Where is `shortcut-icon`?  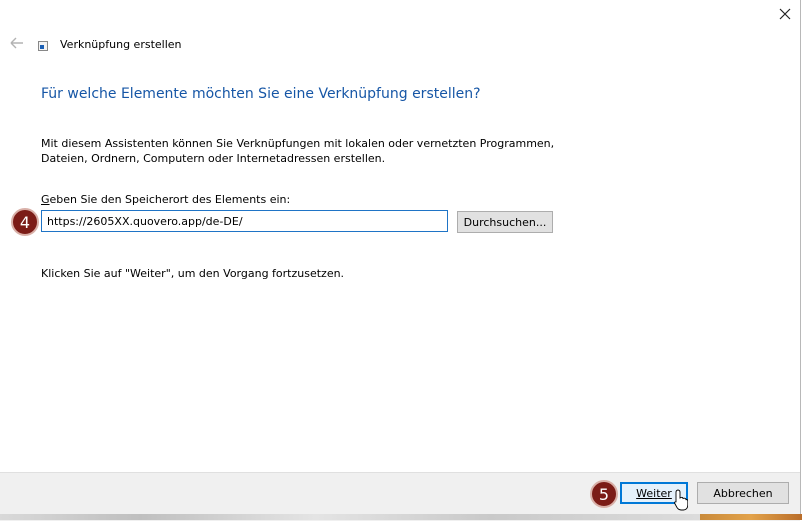 shortcut-icon is located at coordinates (43, 46).